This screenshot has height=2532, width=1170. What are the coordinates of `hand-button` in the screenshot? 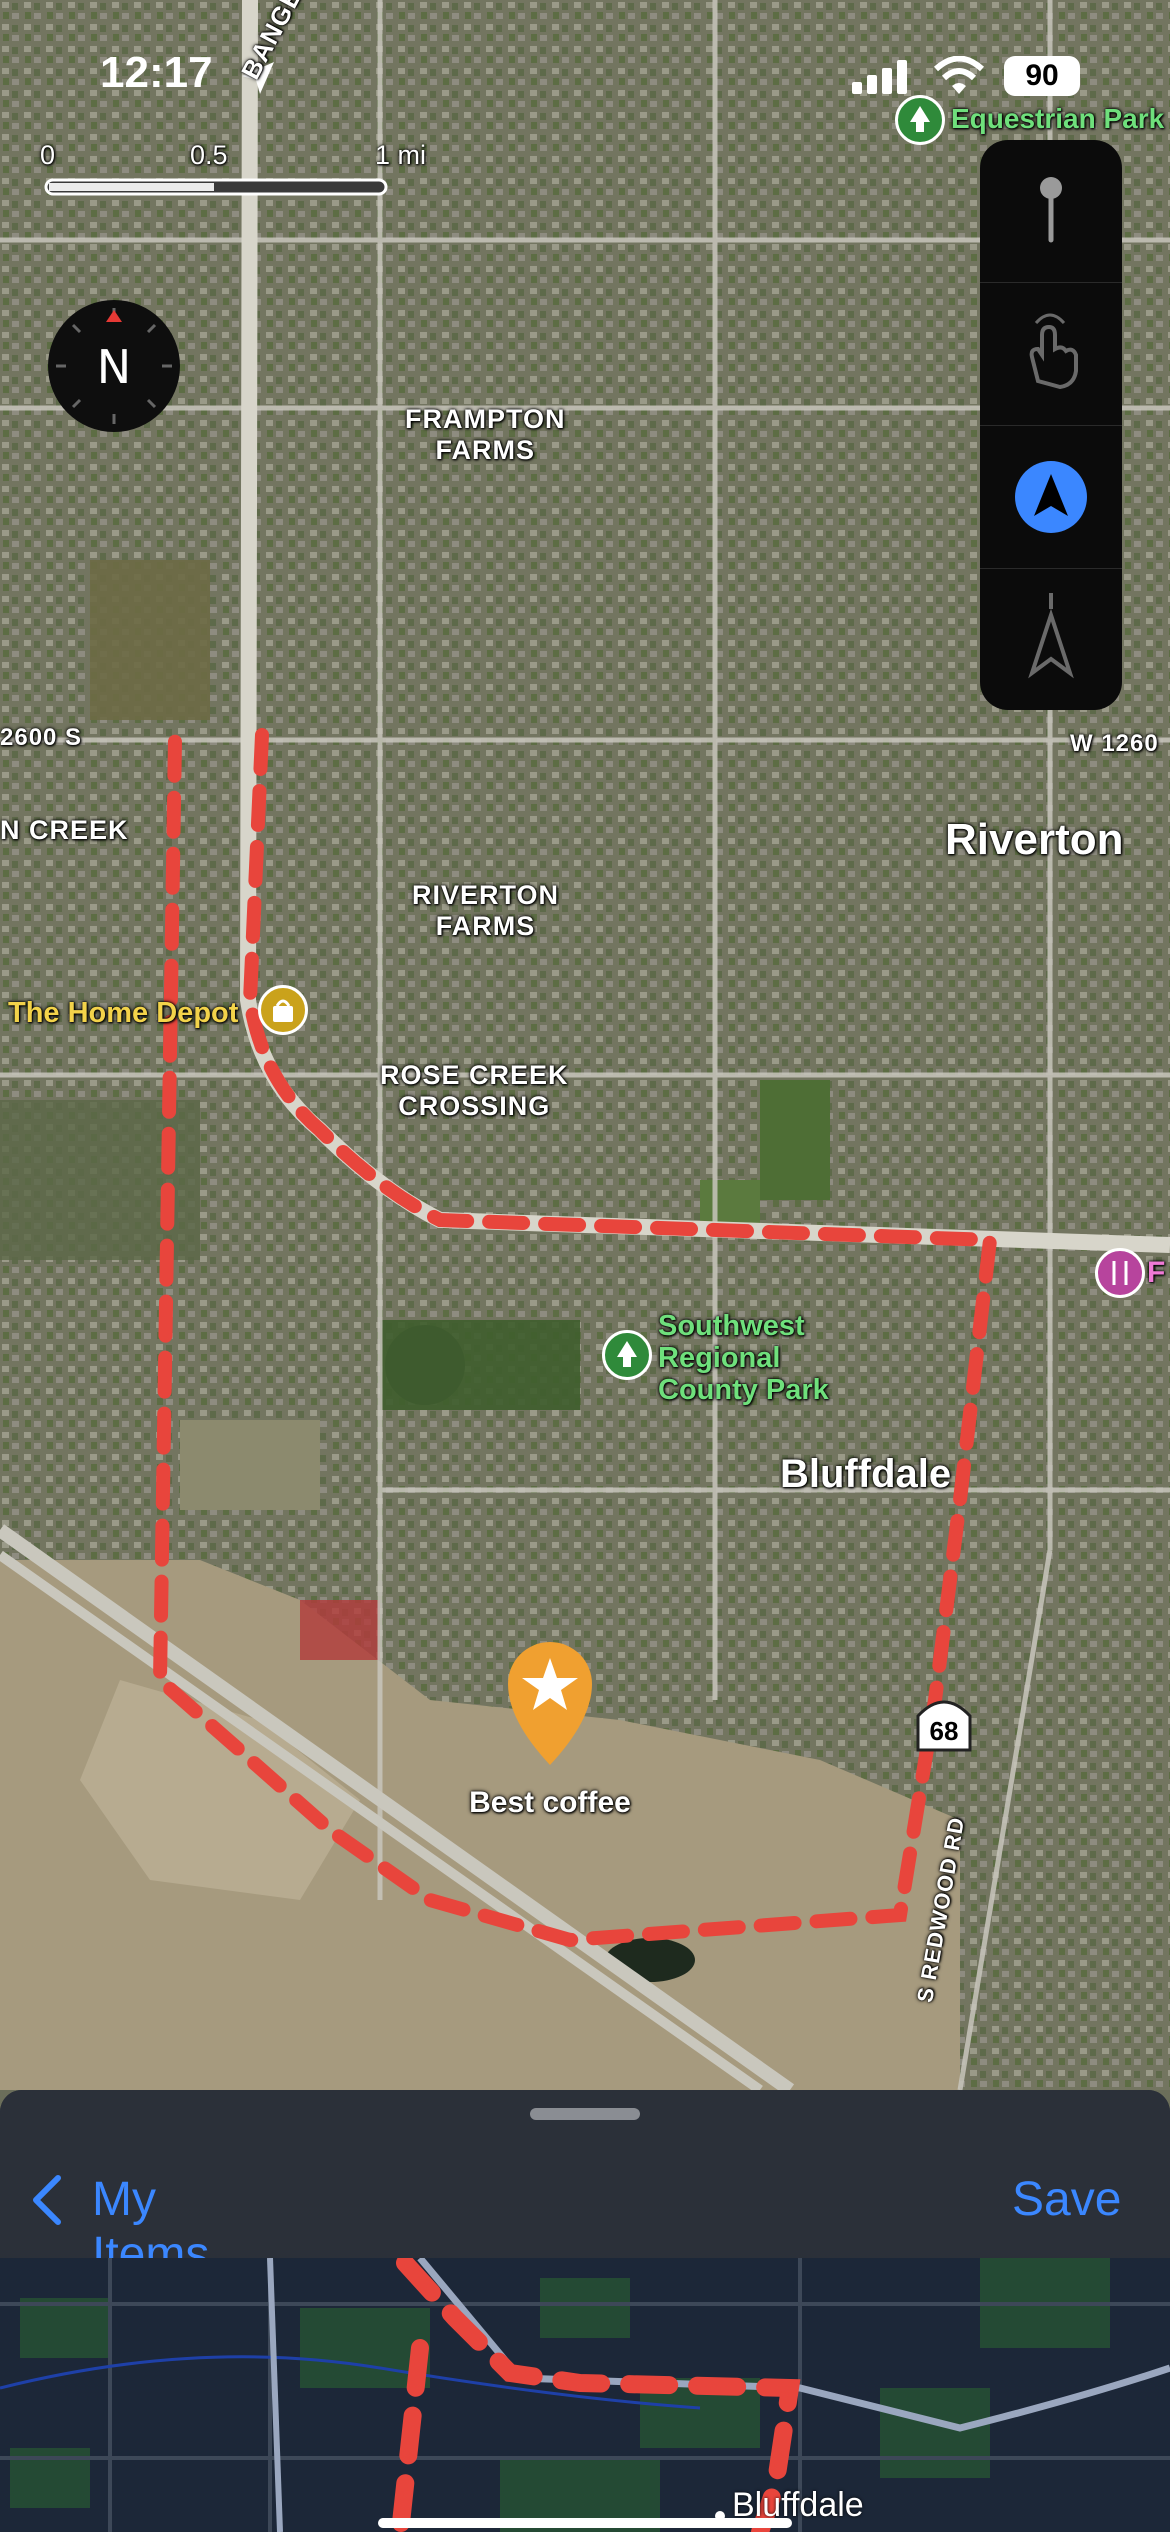 It's located at (1051, 354).